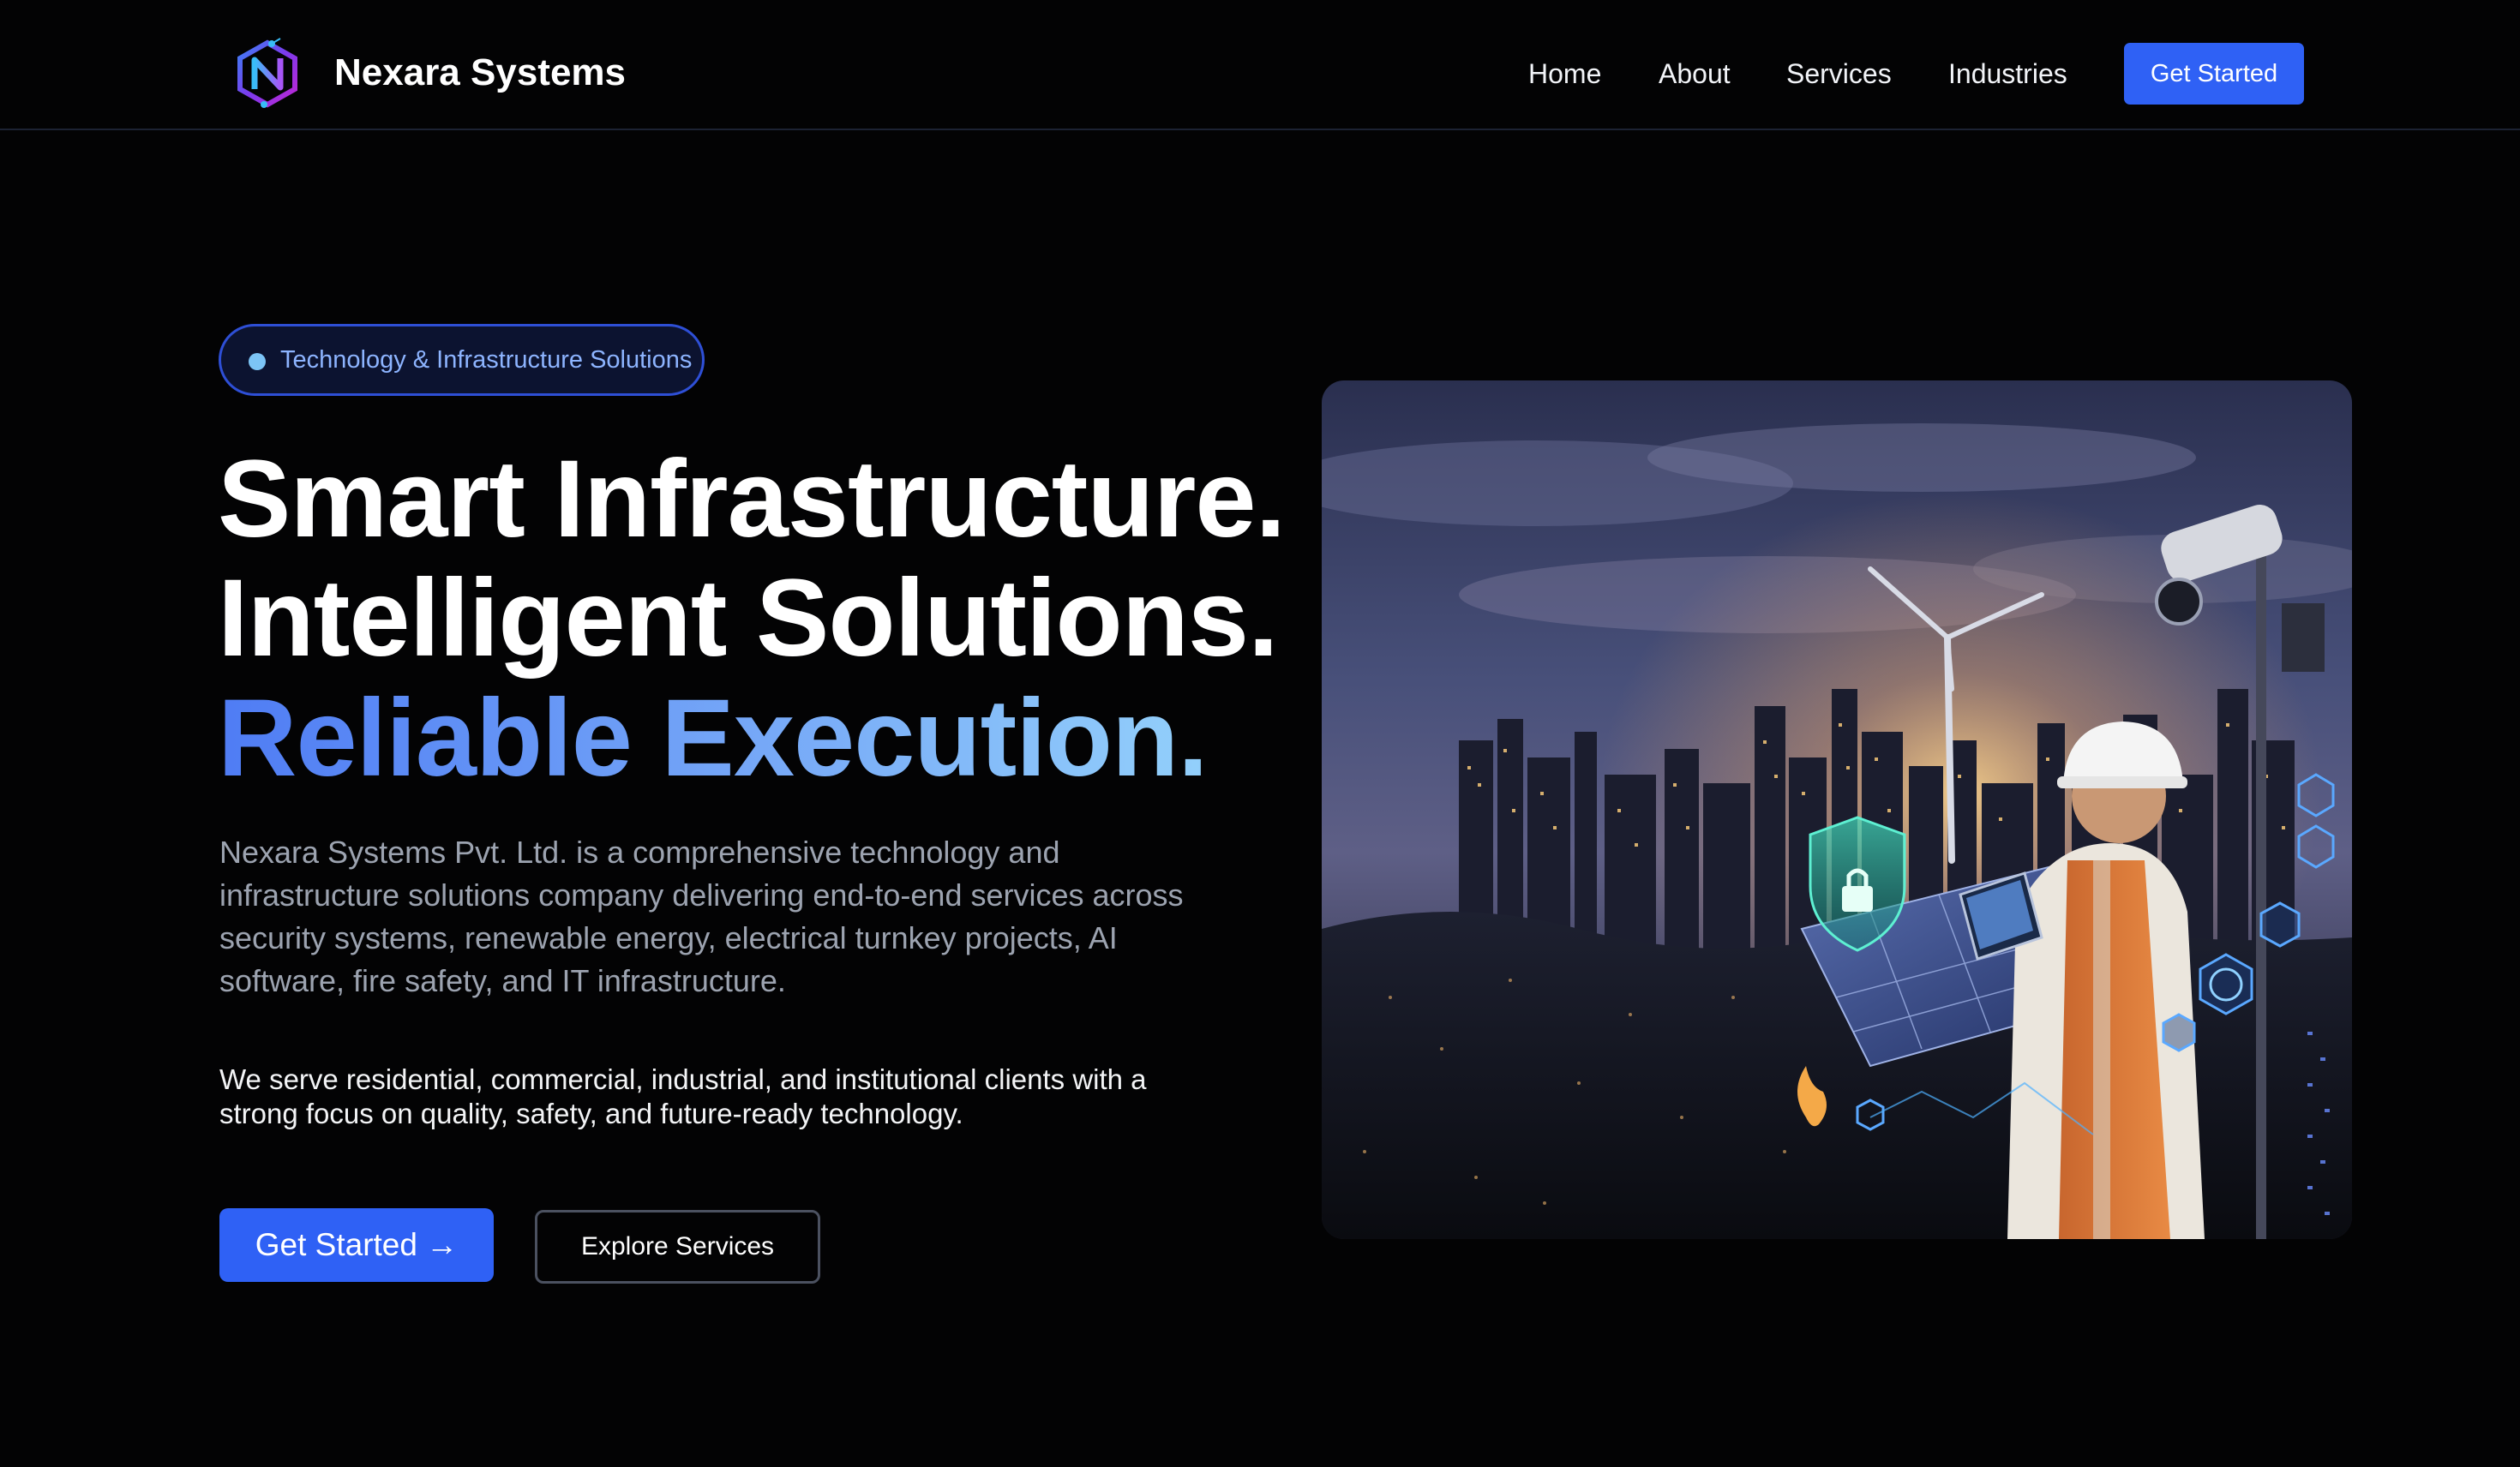 This screenshot has height=1467, width=2520. What do you see at coordinates (2007, 74) in the screenshot?
I see `nav-link-industries: Industries` at bounding box center [2007, 74].